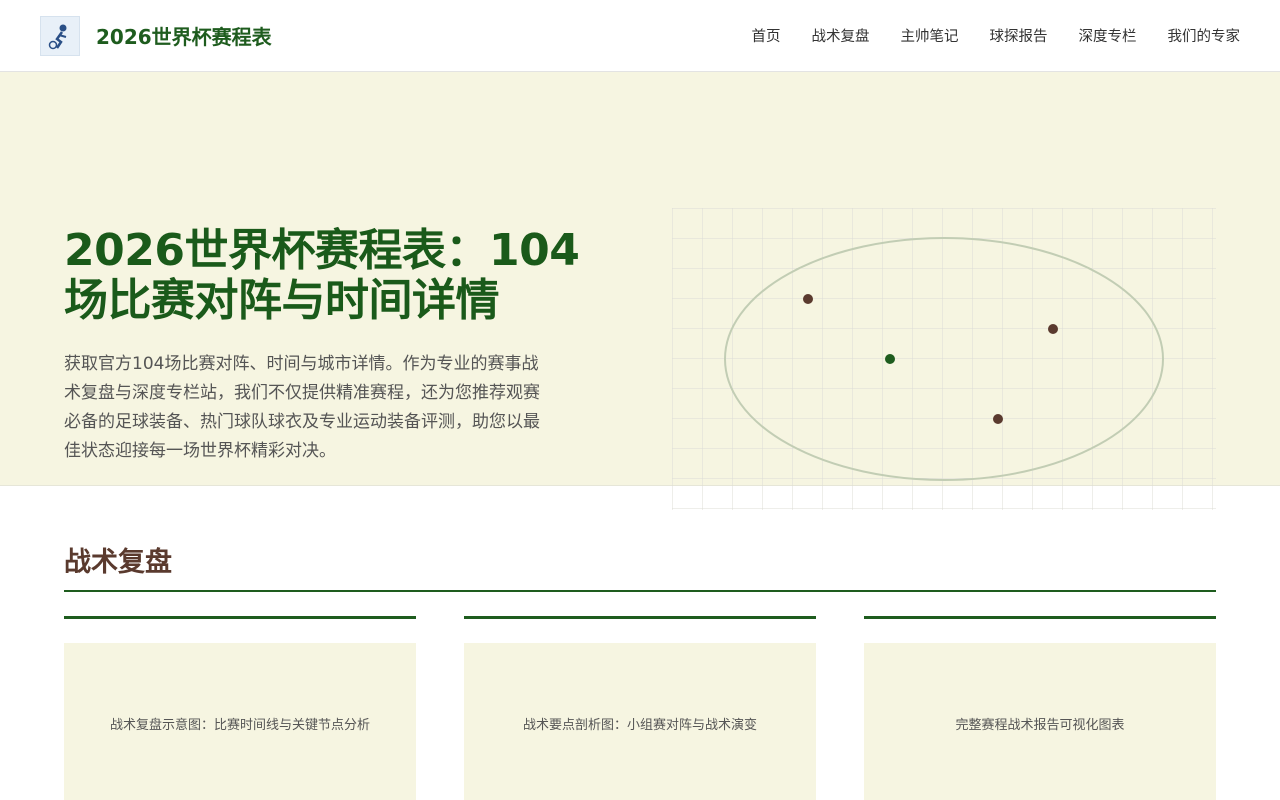 This screenshot has width=1280, height=800. Describe the element at coordinates (640, 36) in the screenshot. I see `site-header: 2026世界杯赛程表 首页 战术复盘 主帅笔记 球探报告 深度专栏 我们的专家` at that location.